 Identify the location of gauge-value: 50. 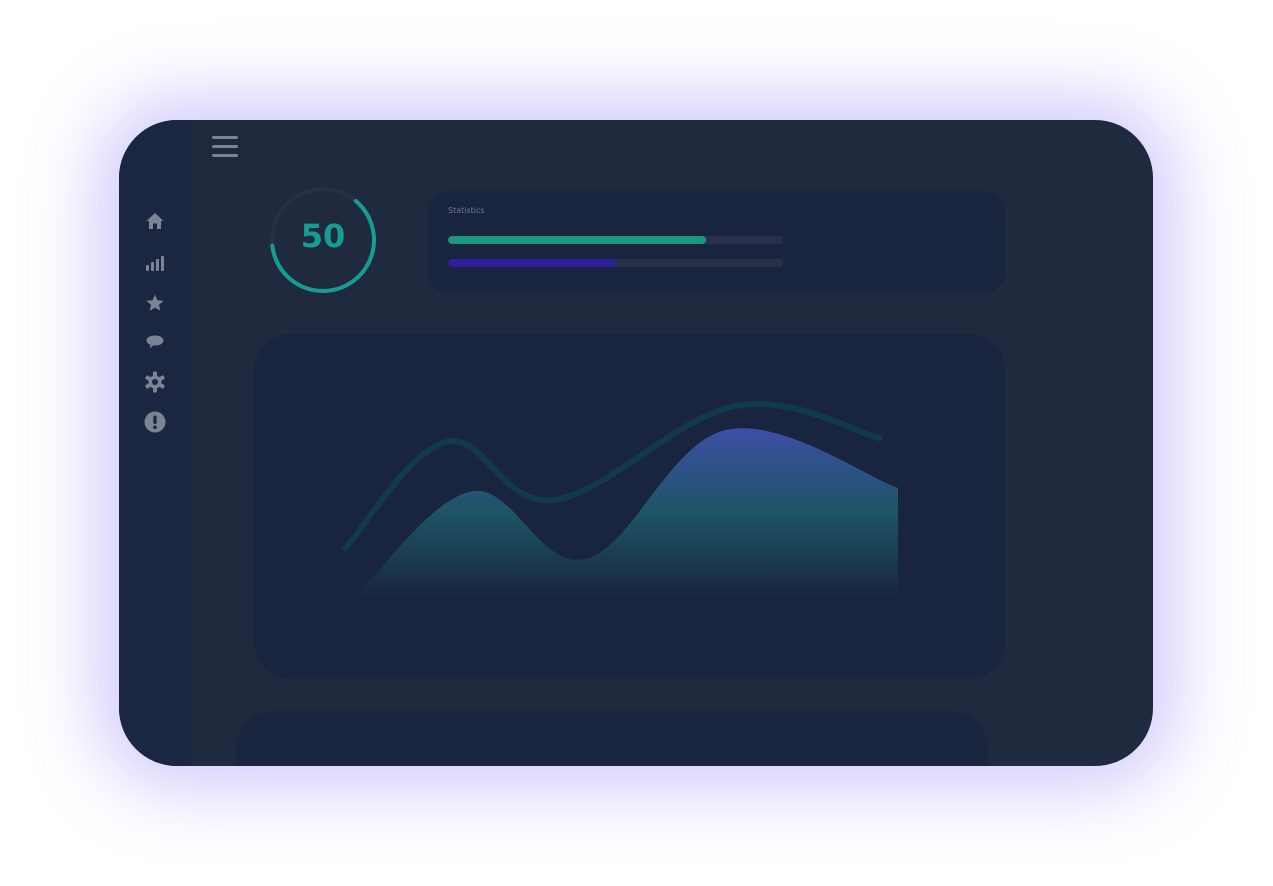
(323, 236).